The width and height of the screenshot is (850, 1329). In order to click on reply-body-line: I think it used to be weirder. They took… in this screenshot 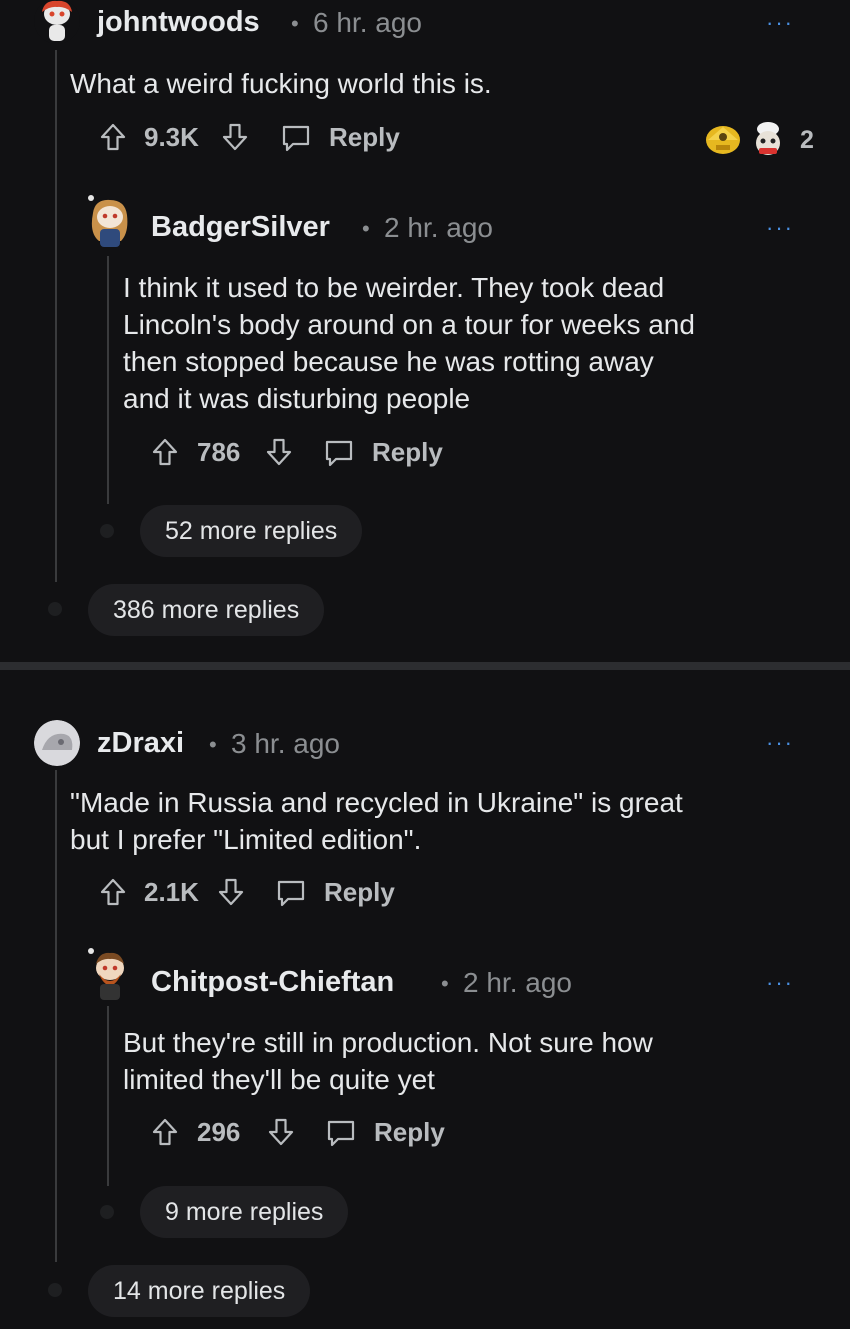, I will do `click(394, 287)`.